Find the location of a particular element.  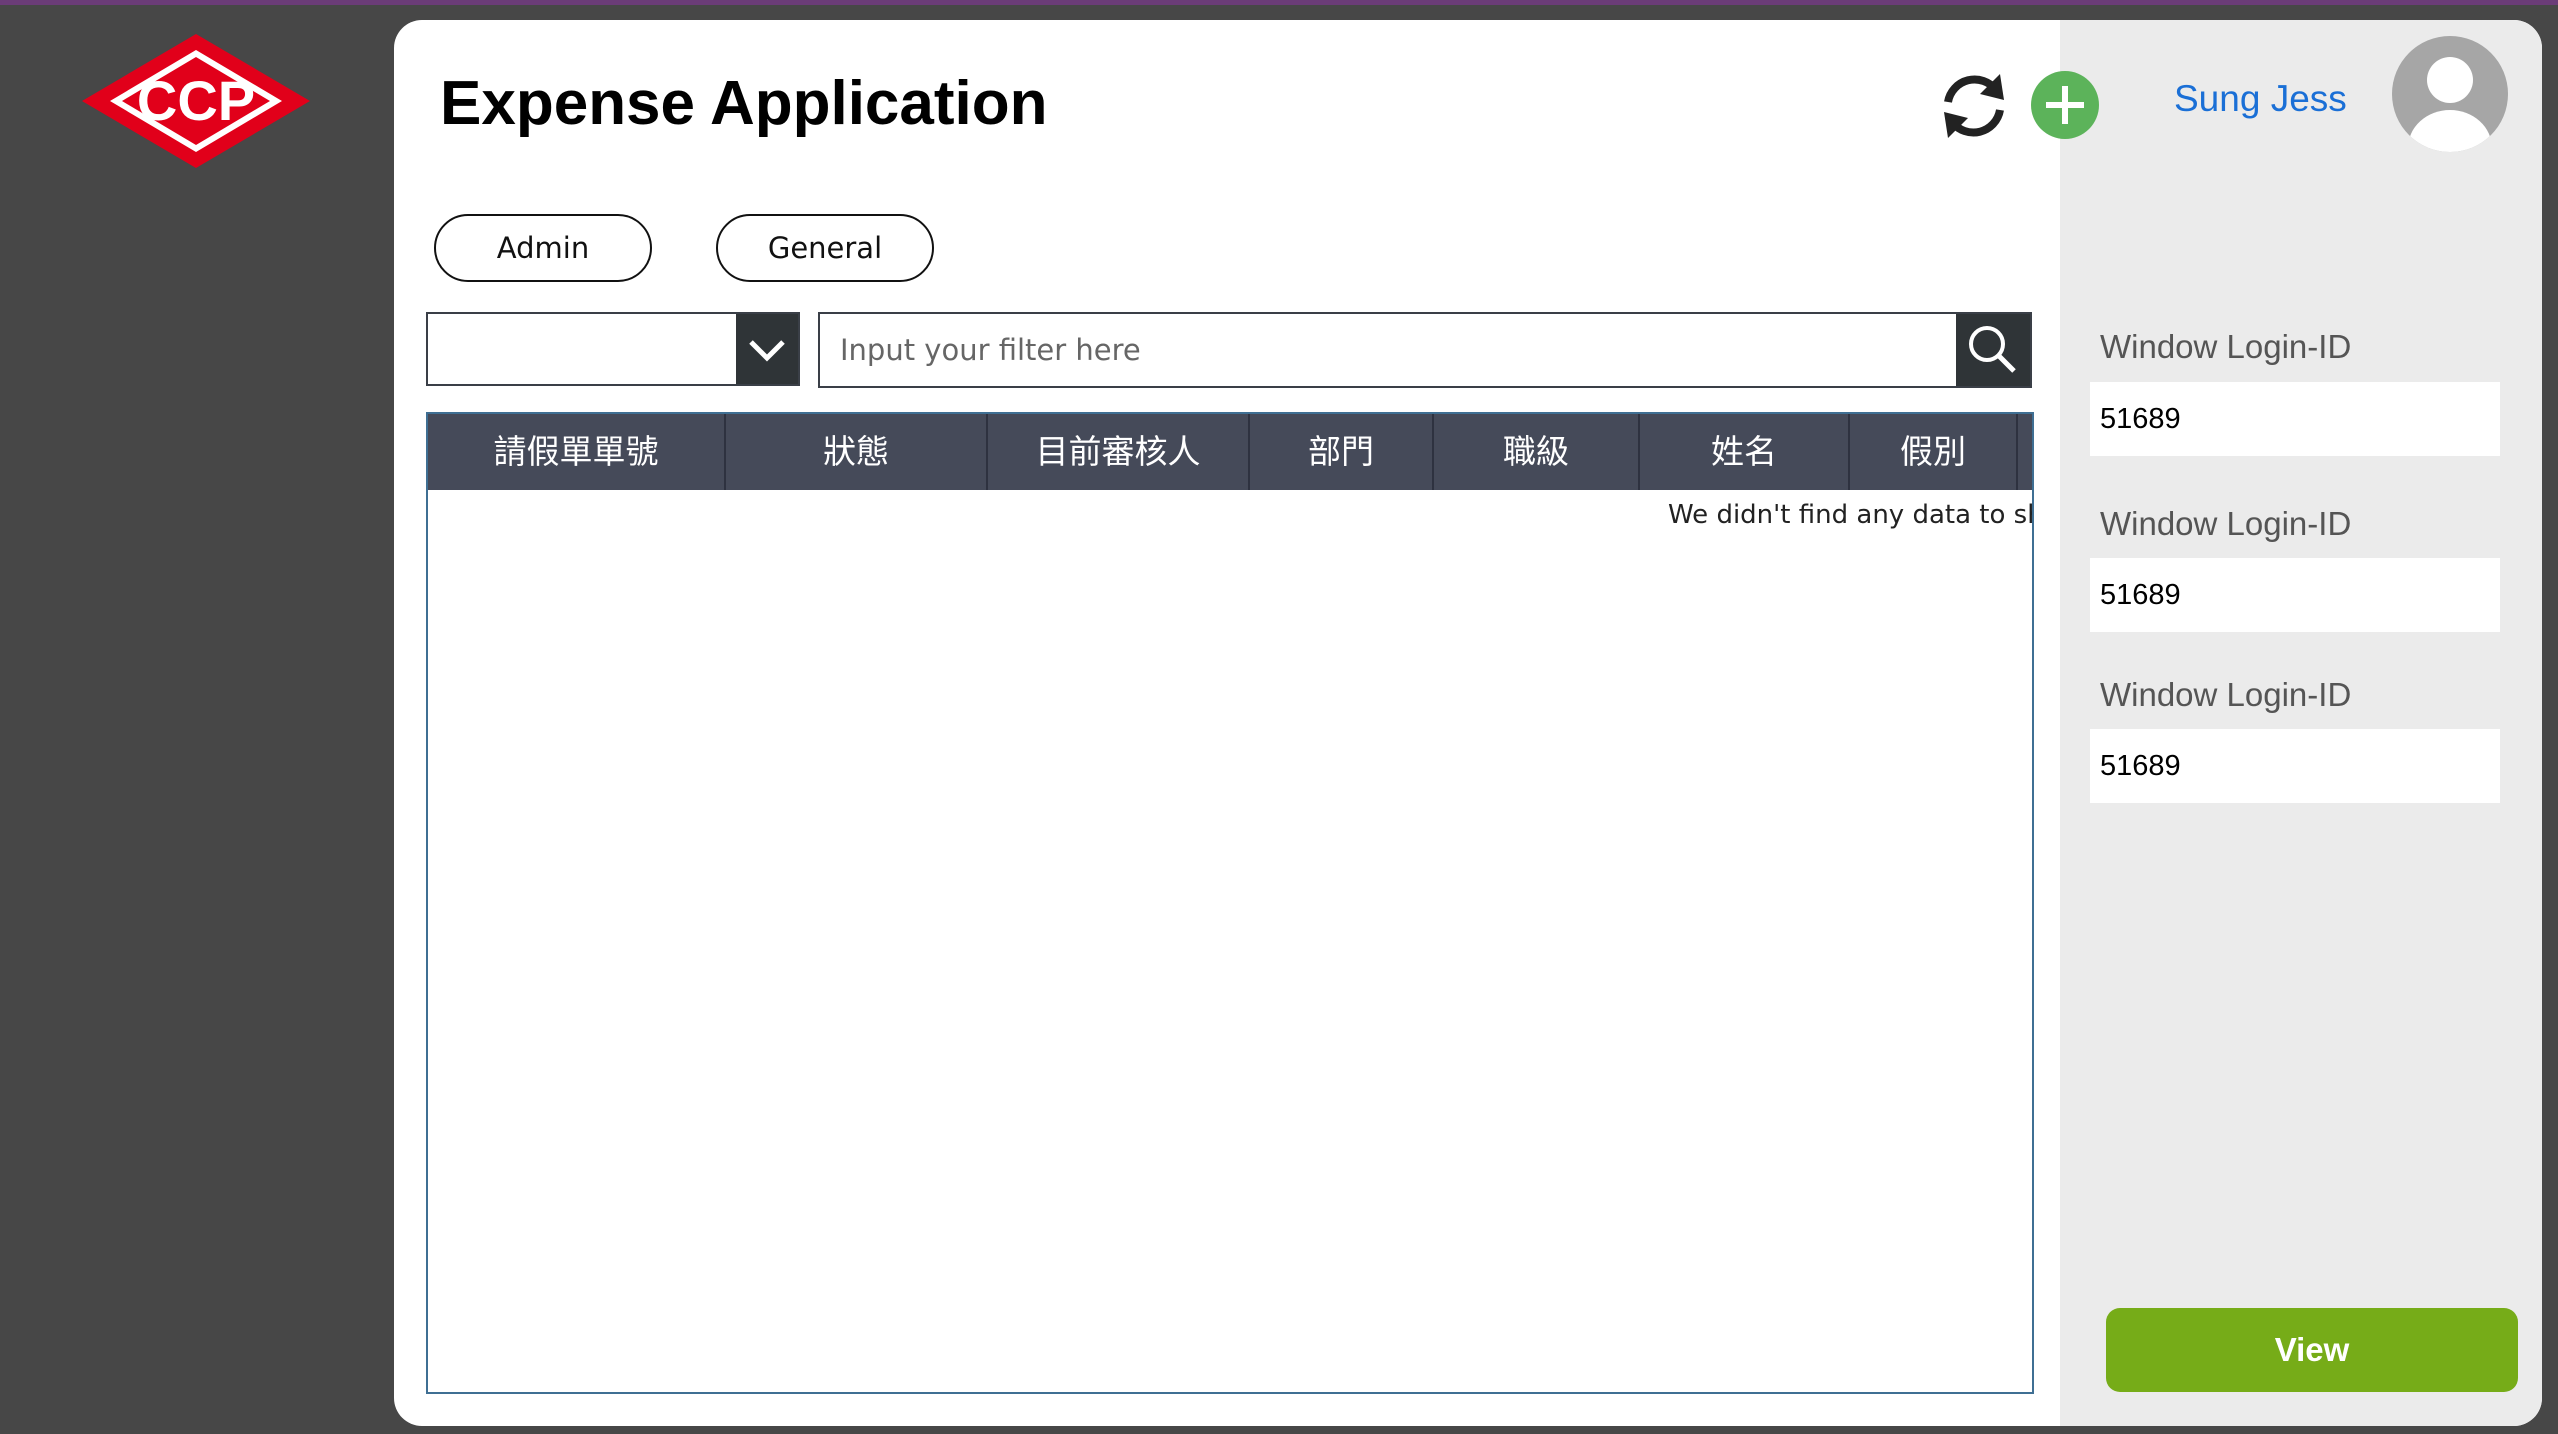

user-name-link: Sung Jess is located at coordinates (2260, 99).